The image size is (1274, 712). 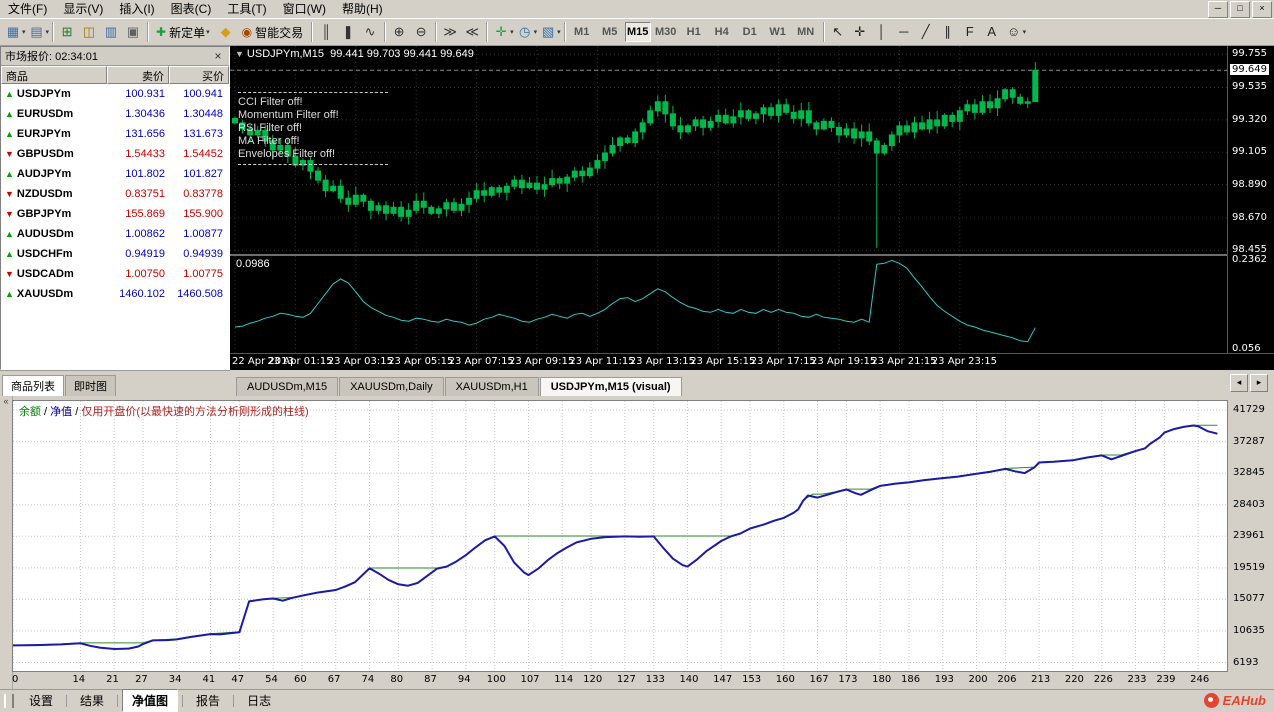 What do you see at coordinates (391, 386) in the screenshot?
I see `chart-tab: XAUUSDm,Daily` at bounding box center [391, 386].